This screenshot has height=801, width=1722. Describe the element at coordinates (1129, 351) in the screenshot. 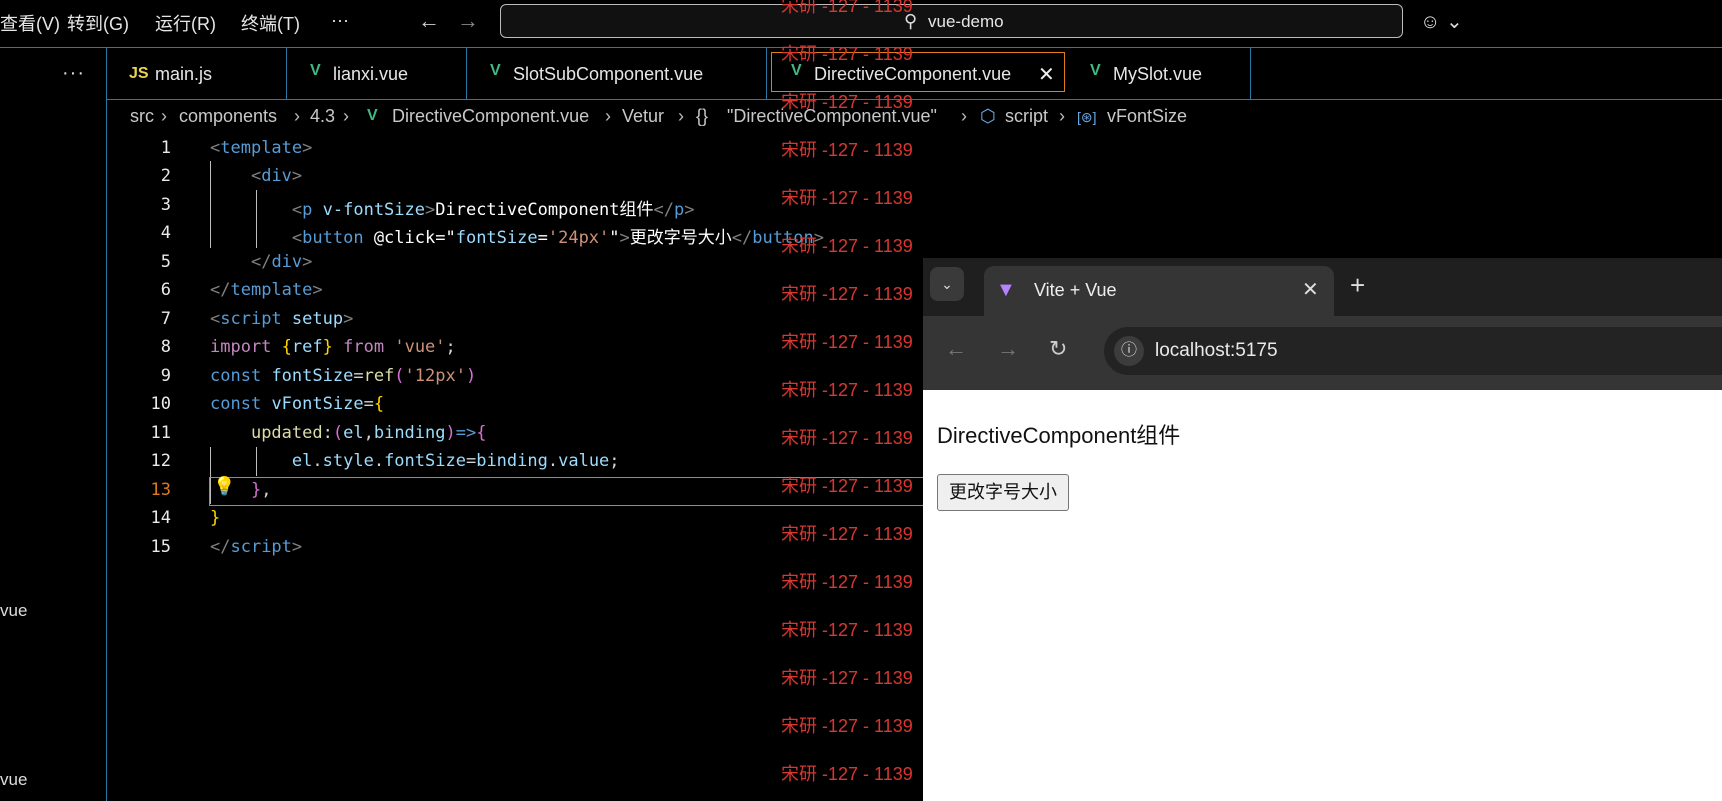

I see `site-info-icon: ⓘ` at that location.